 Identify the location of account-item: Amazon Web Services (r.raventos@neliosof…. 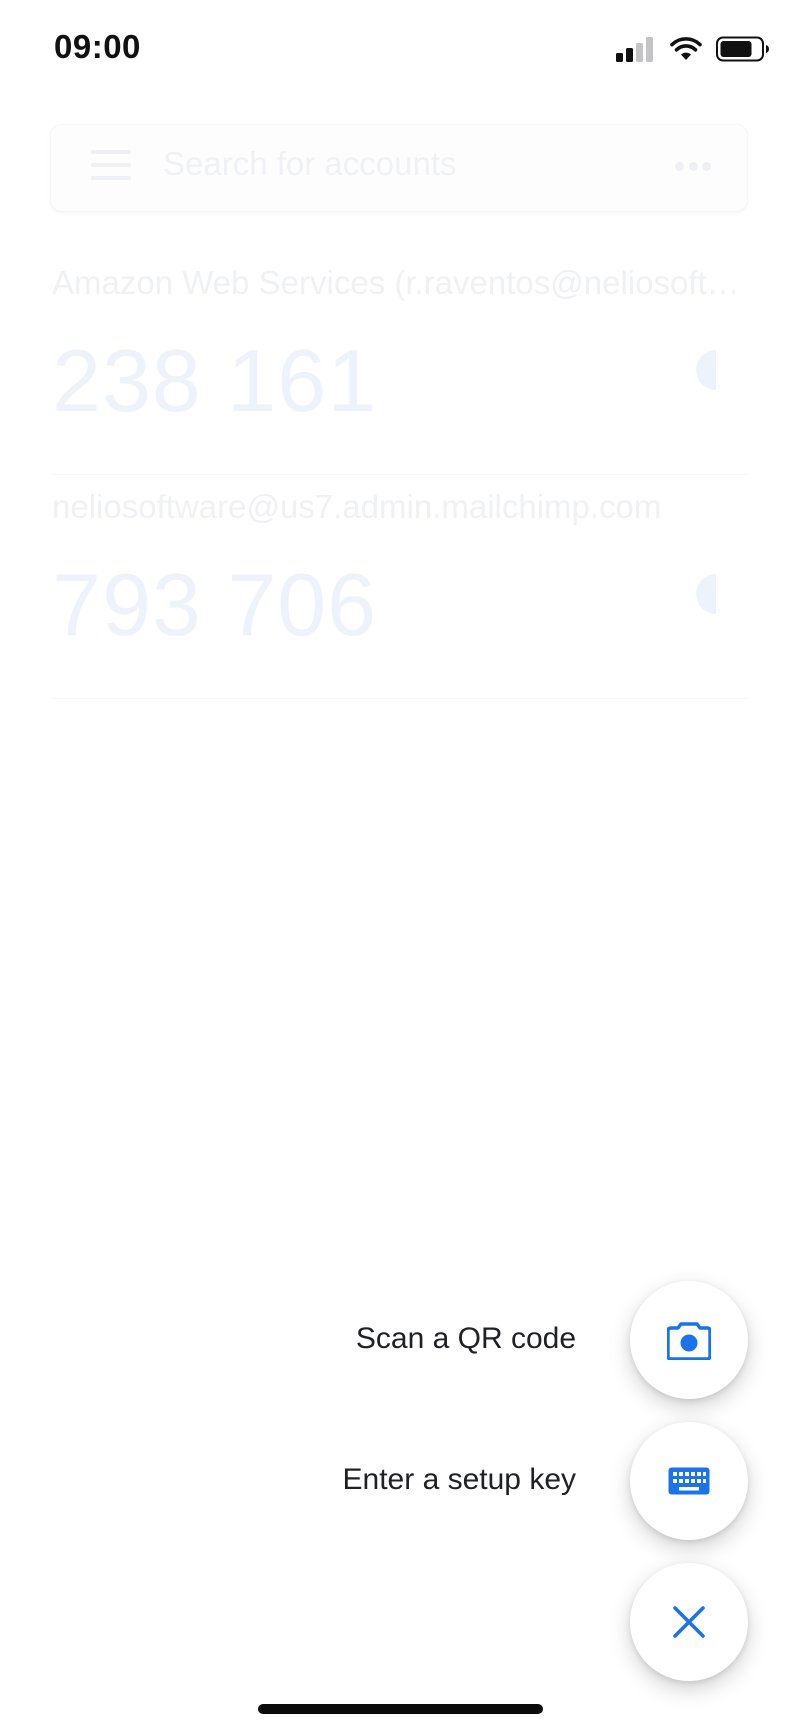
(400, 362).